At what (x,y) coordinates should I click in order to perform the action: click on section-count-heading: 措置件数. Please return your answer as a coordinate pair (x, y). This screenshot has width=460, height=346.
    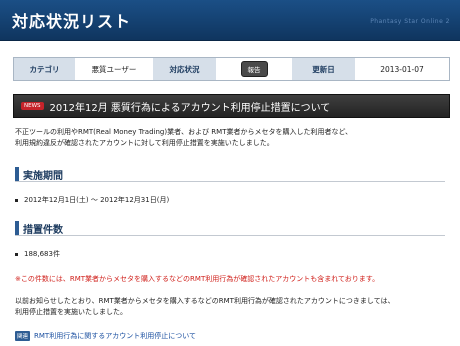
    Looking at the image, I should click on (43, 230).